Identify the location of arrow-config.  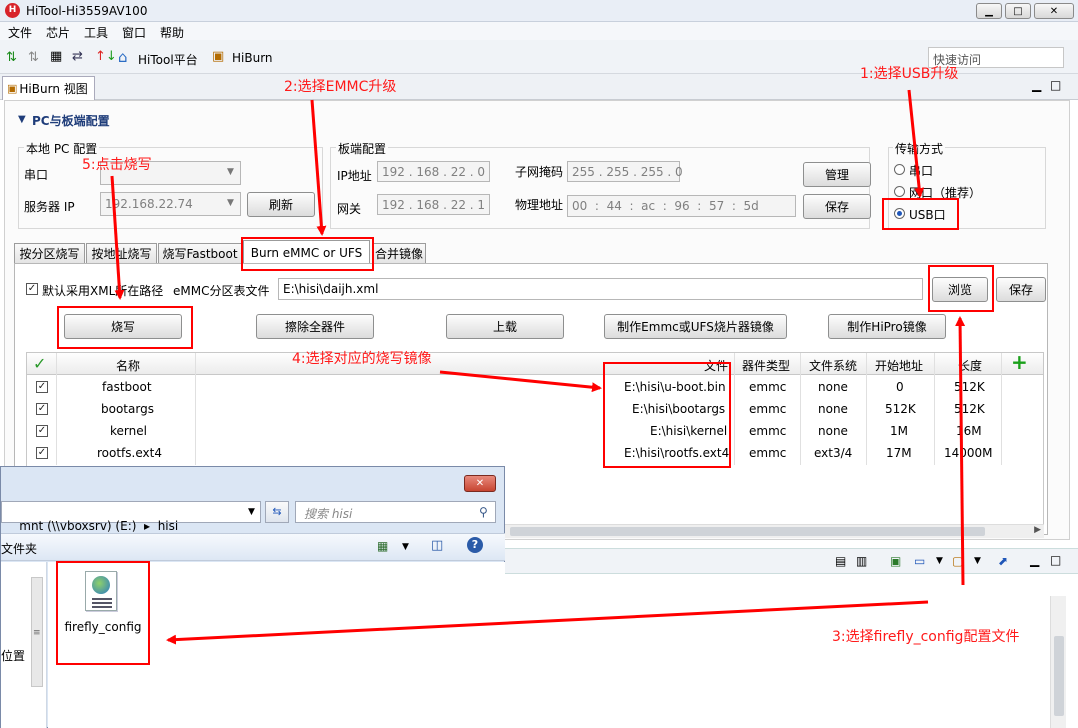
(547, 622).